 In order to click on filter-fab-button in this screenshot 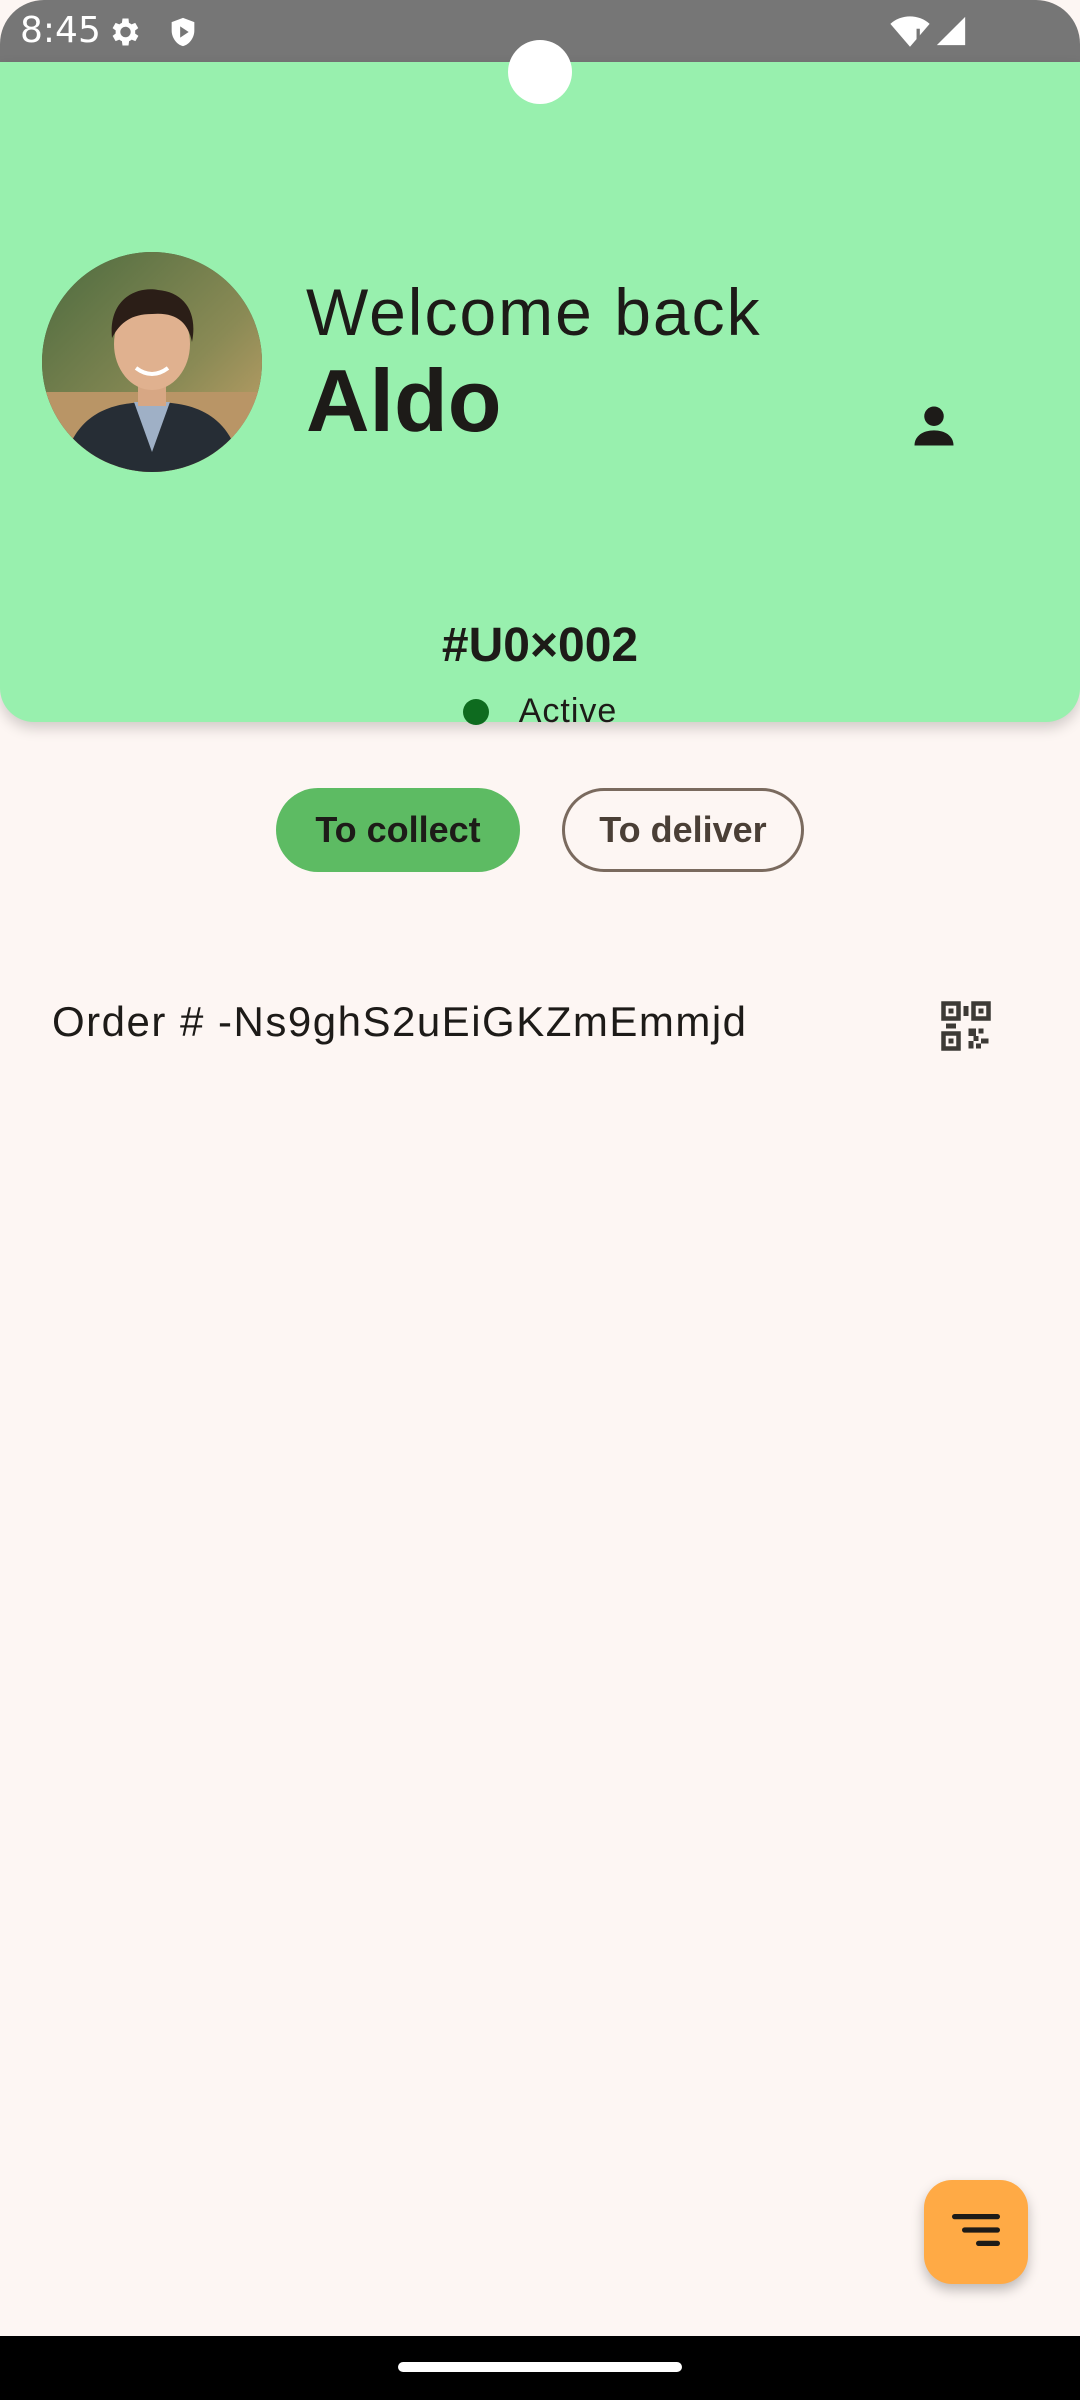, I will do `click(976, 2232)`.